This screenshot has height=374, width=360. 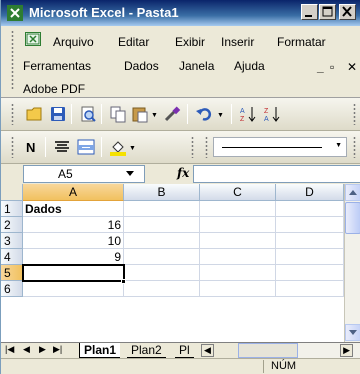 I want to click on tab-scroll-left-button: ◀, so click(x=207, y=350).